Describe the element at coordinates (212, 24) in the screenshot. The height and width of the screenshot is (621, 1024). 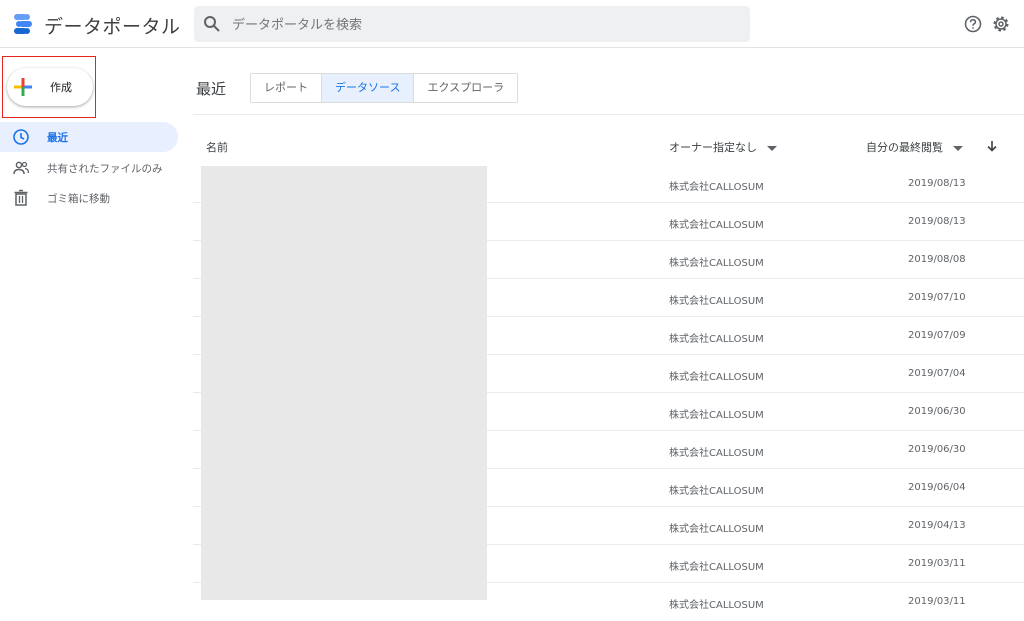
I see `search-icon` at that location.